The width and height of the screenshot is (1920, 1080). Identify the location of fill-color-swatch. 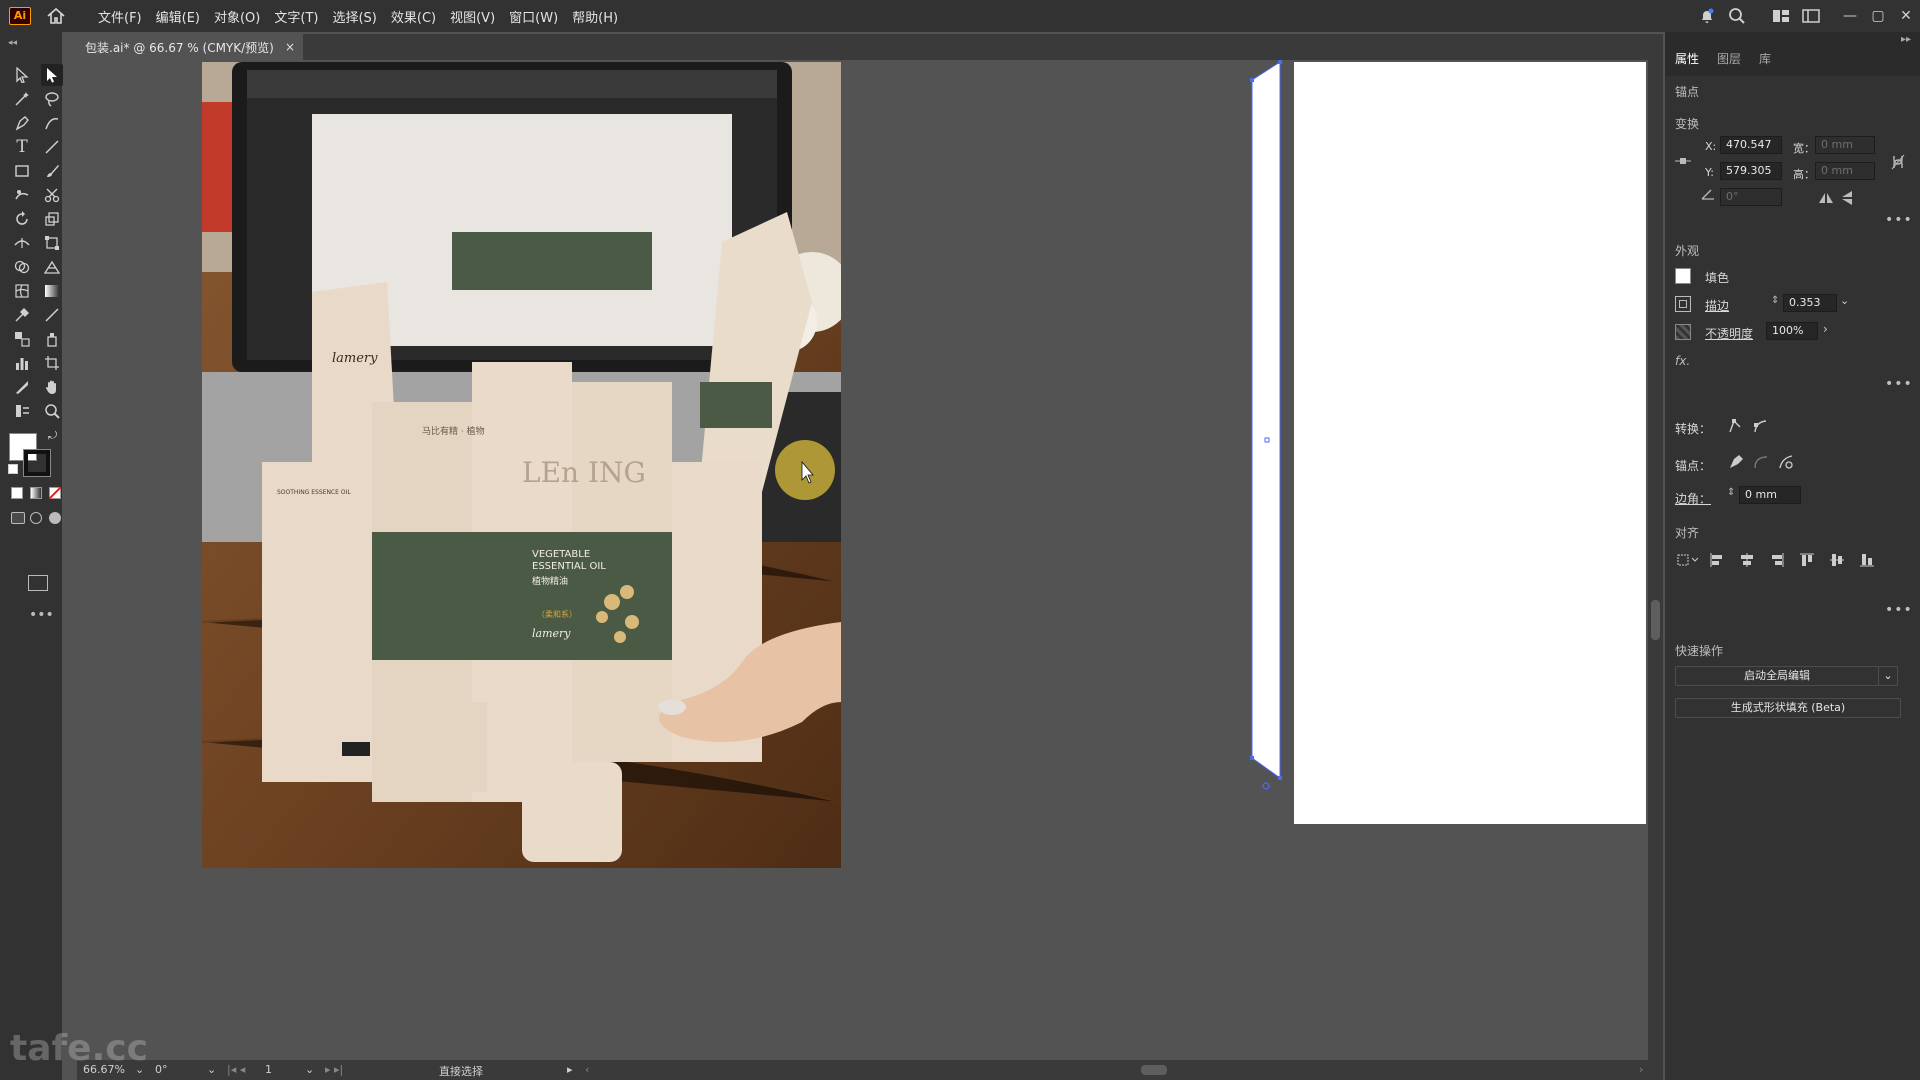
(1683, 276).